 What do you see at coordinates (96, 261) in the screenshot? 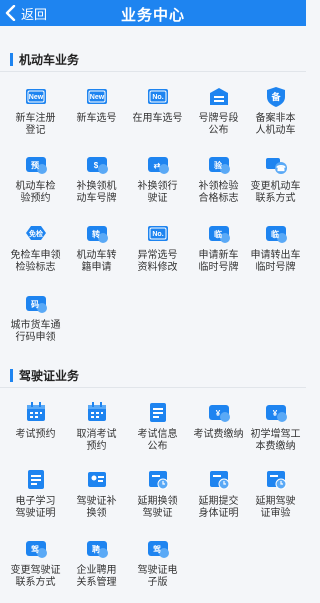
I see `service-item-label: 机动车转 籍申请` at bounding box center [96, 261].